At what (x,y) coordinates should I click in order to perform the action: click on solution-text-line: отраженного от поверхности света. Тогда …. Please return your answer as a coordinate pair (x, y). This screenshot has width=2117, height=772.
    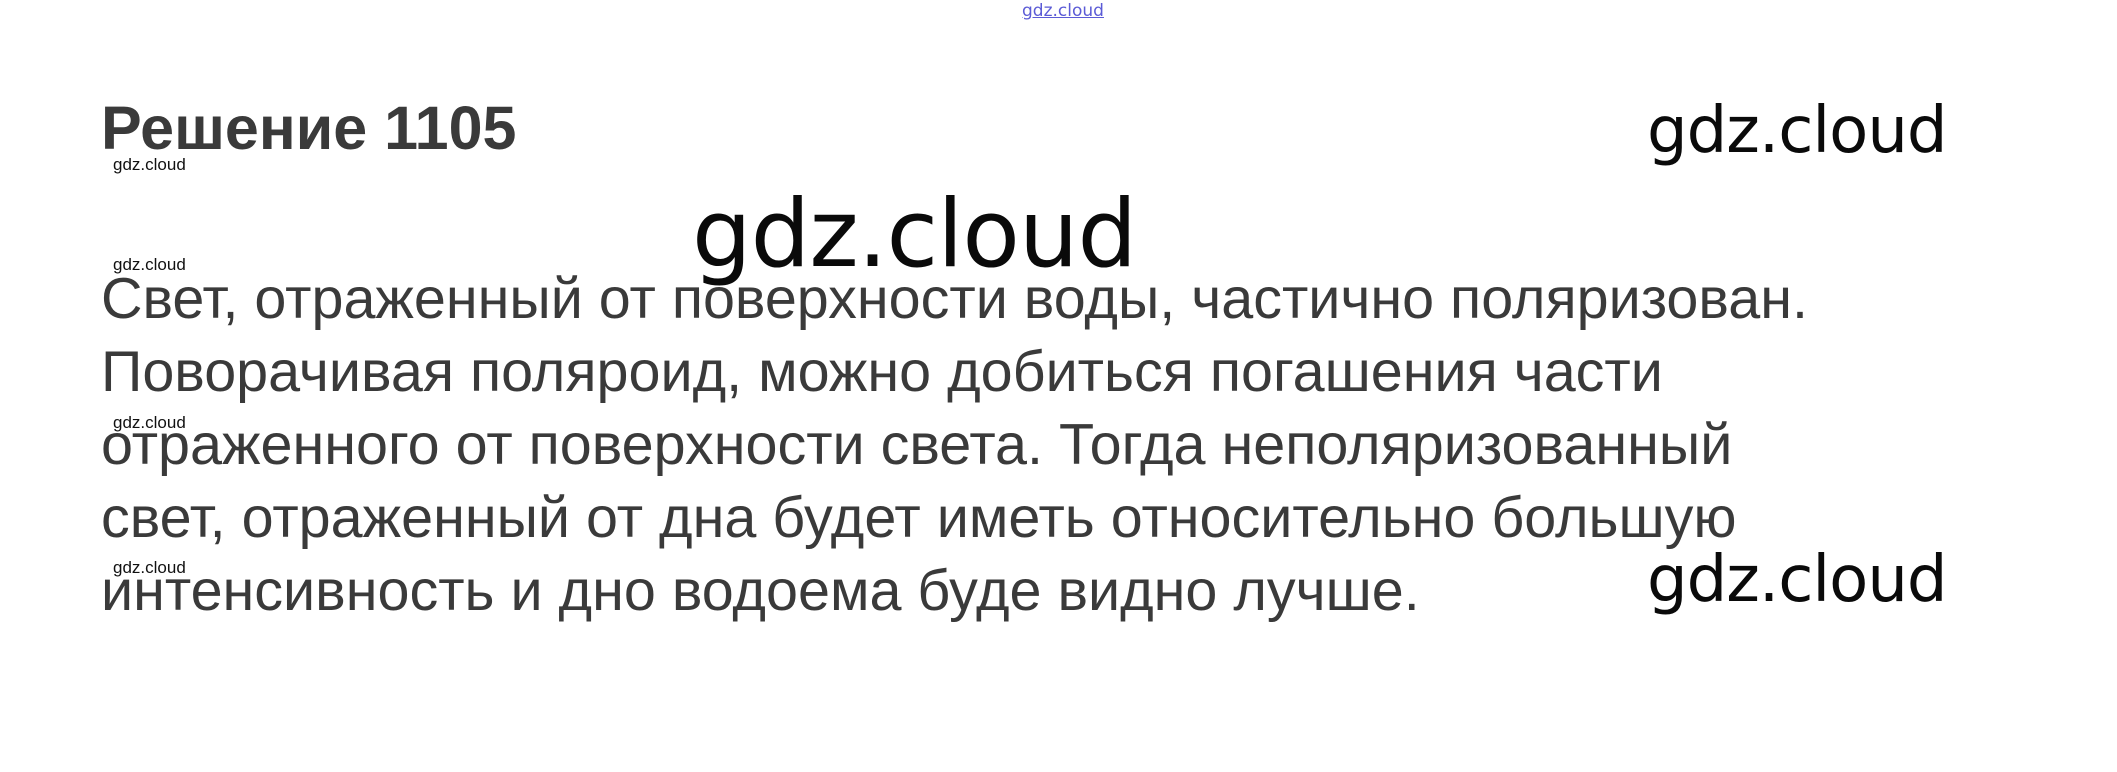
    Looking at the image, I should click on (917, 445).